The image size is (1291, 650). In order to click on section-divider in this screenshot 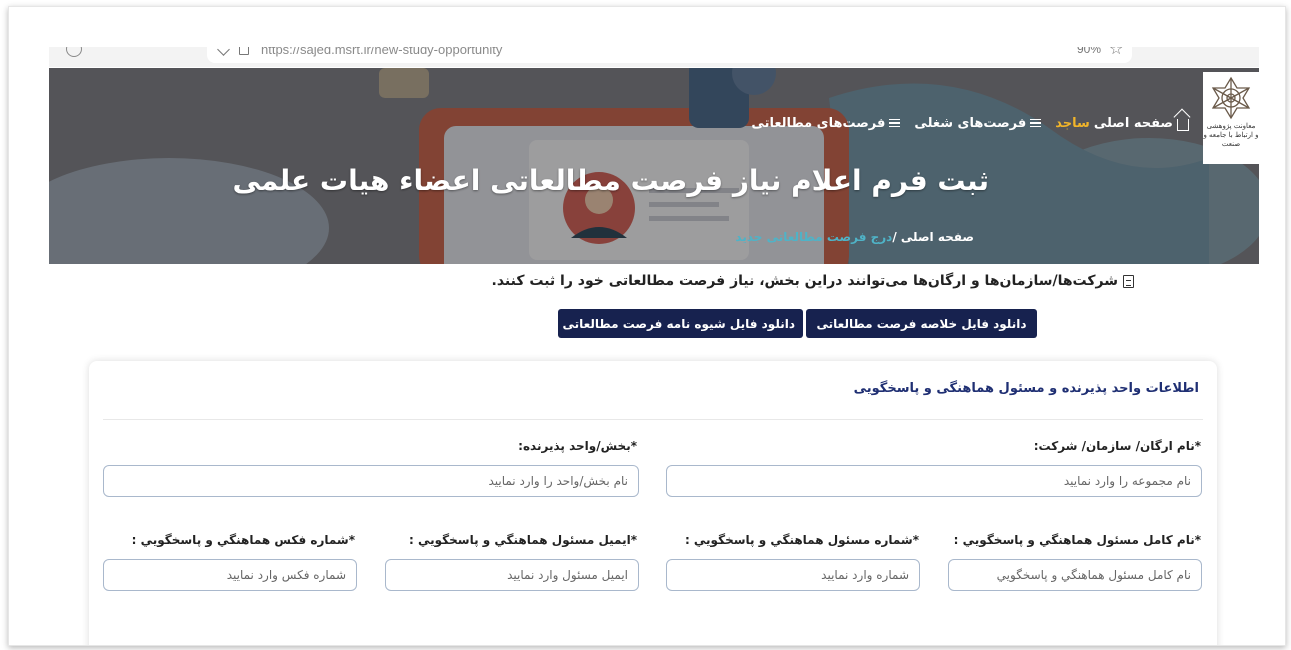, I will do `click(653, 419)`.